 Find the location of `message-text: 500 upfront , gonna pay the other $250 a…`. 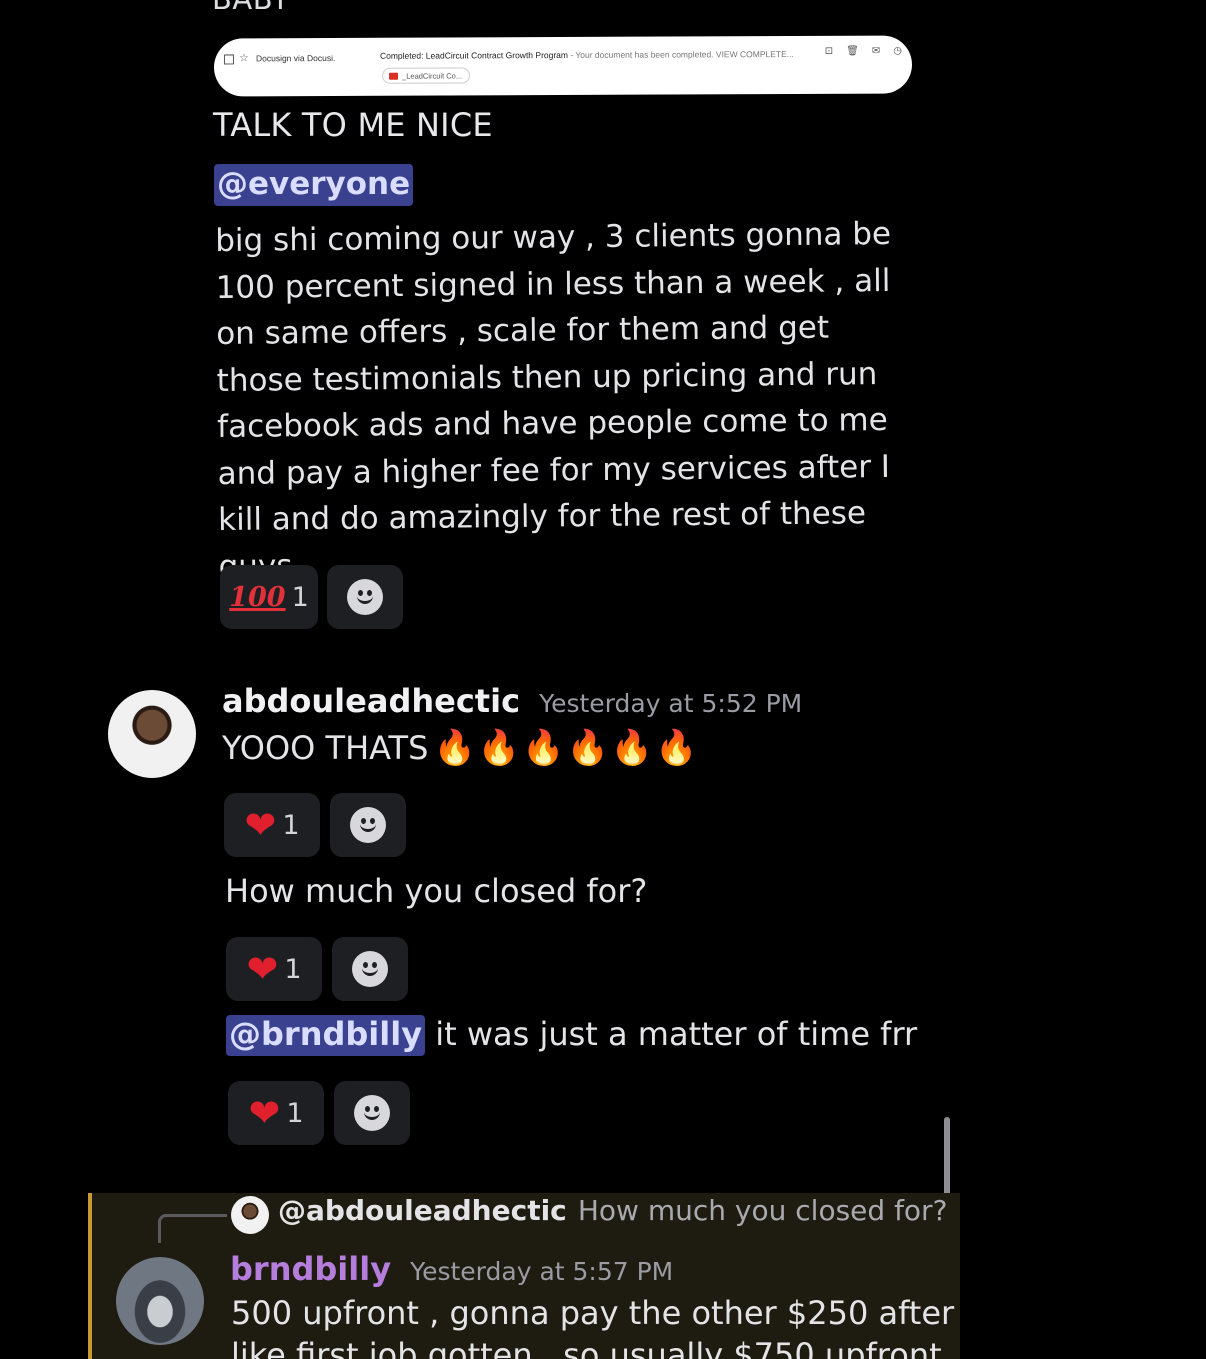

message-text: 500 upfront , gonna pay the other $250 a… is located at coordinates (593, 1313).